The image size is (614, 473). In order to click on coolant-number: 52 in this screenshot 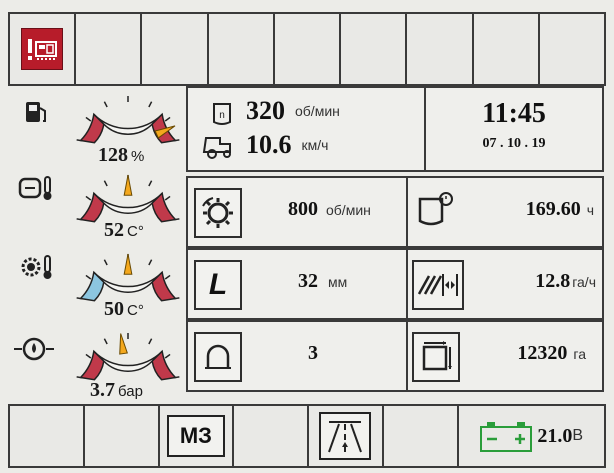, I will do `click(114, 230)`.